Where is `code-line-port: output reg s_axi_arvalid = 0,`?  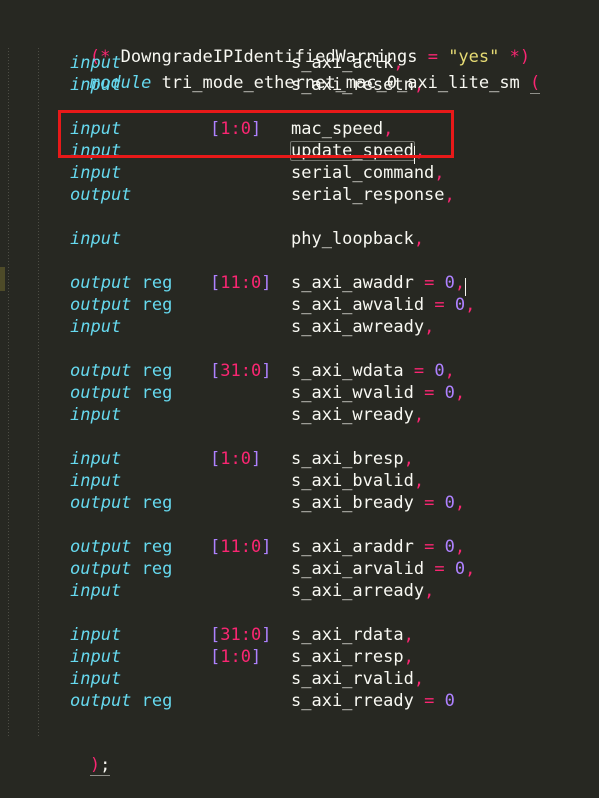 code-line-port: output reg s_axi_arvalid = 0, is located at coordinates (299, 569).